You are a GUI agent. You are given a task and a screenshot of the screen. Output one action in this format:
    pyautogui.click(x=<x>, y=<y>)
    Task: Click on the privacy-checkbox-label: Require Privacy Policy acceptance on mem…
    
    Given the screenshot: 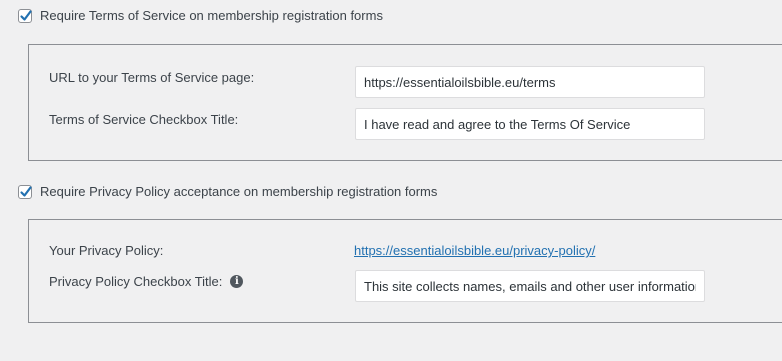 What is the action you would take?
    pyautogui.click(x=238, y=191)
    